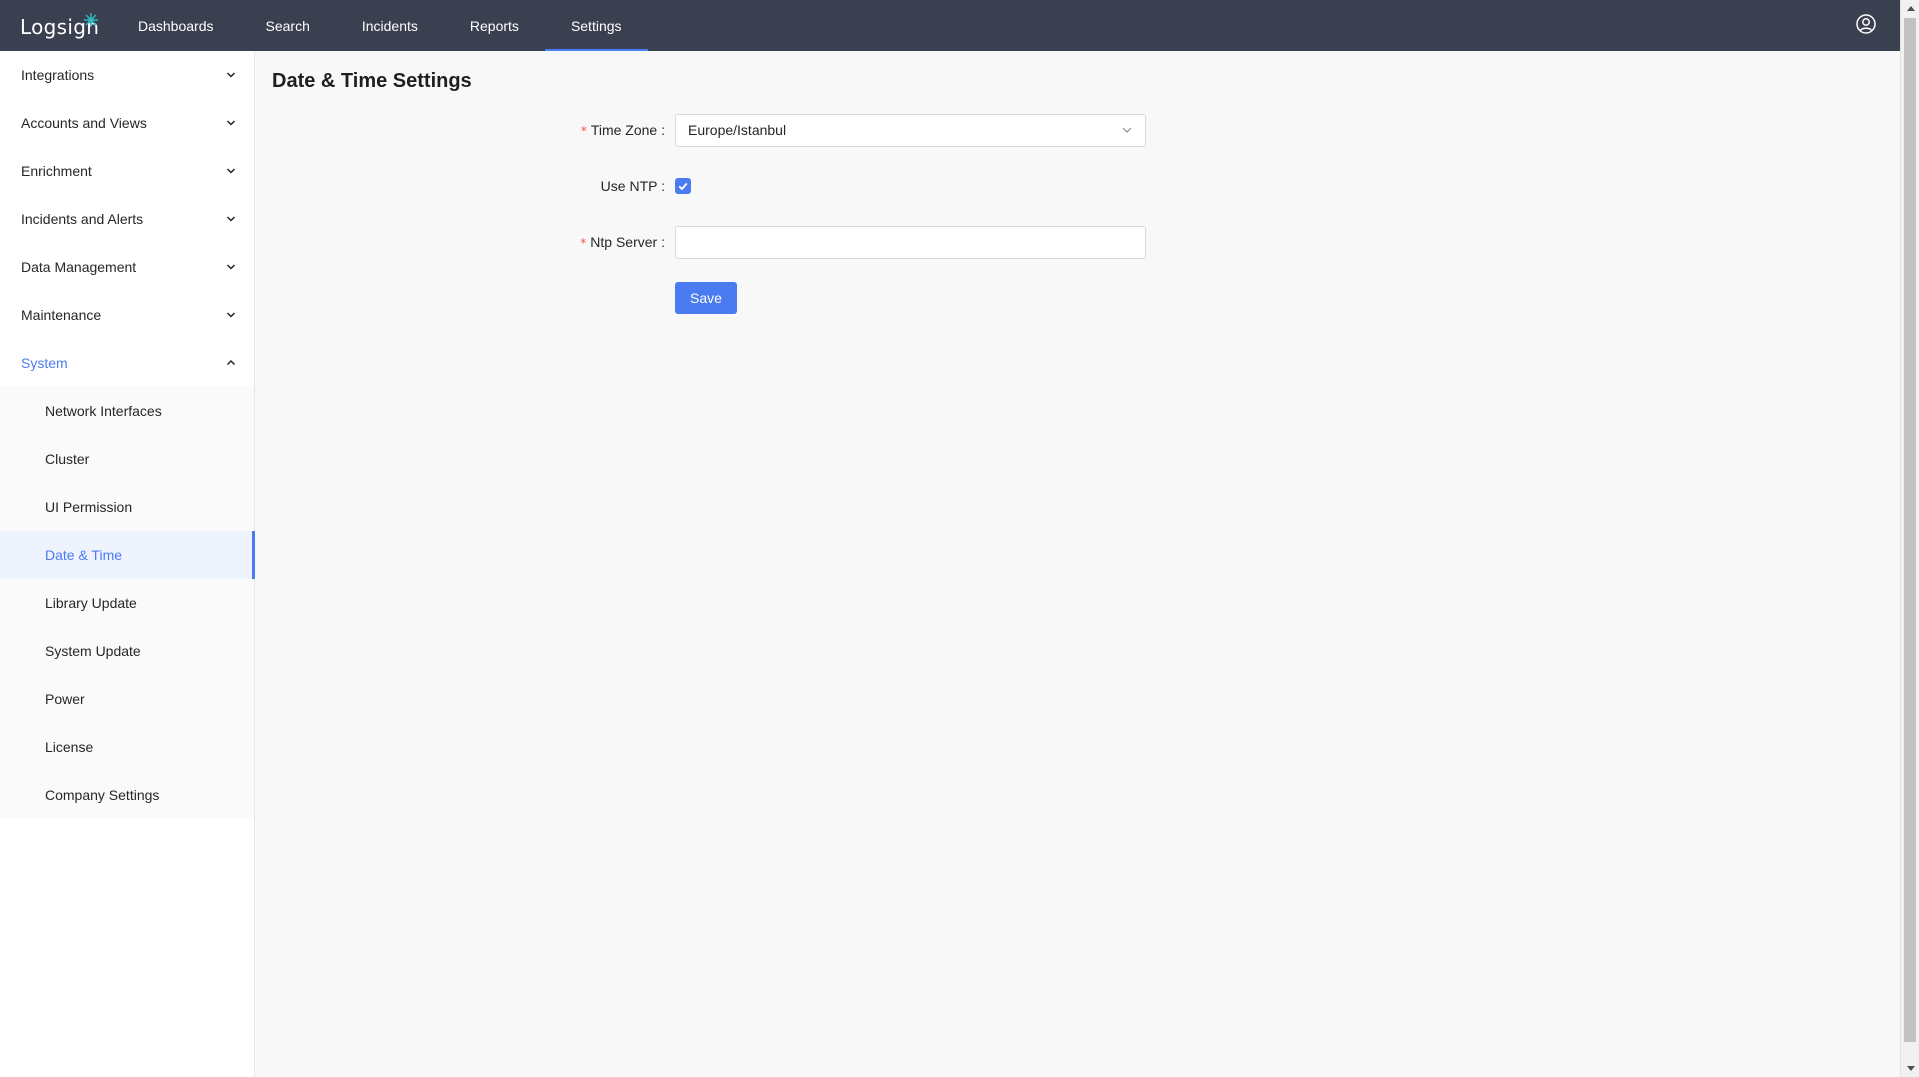 This screenshot has height=1077, width=1919. I want to click on ntp-server-label: * Ntp Server :, so click(622, 242).